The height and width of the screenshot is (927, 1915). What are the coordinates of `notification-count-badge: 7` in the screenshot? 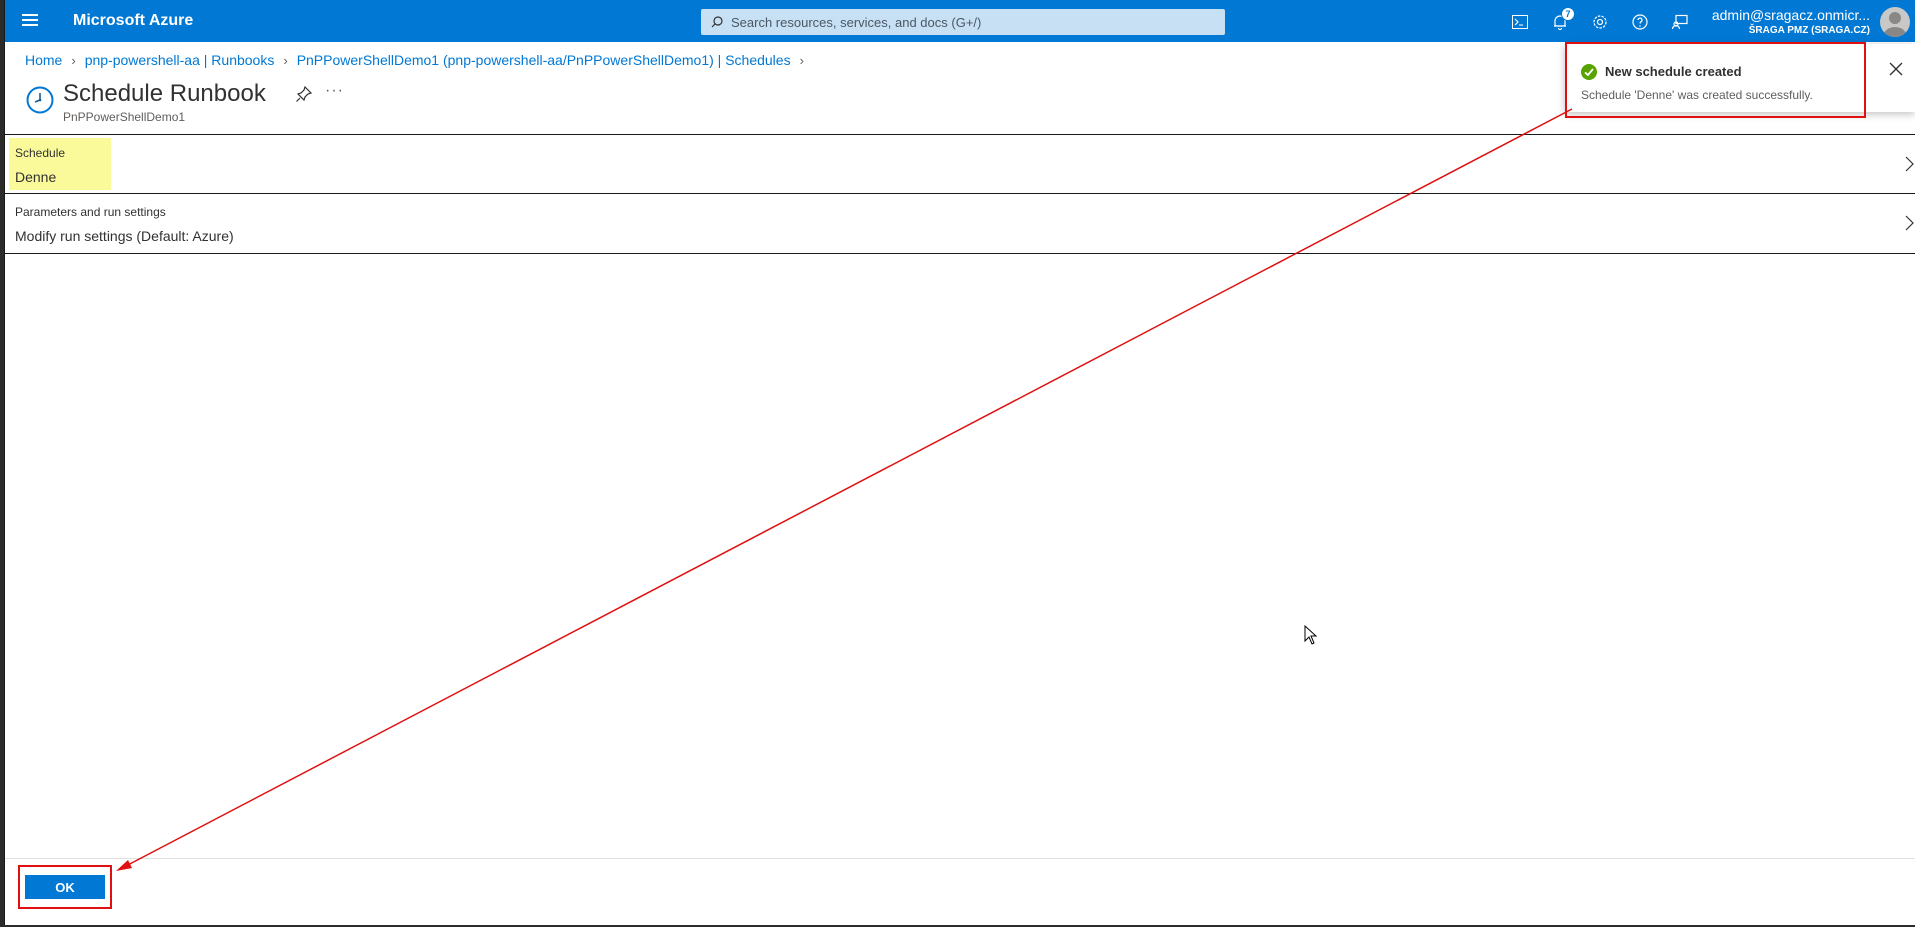 It's located at (1568, 14).